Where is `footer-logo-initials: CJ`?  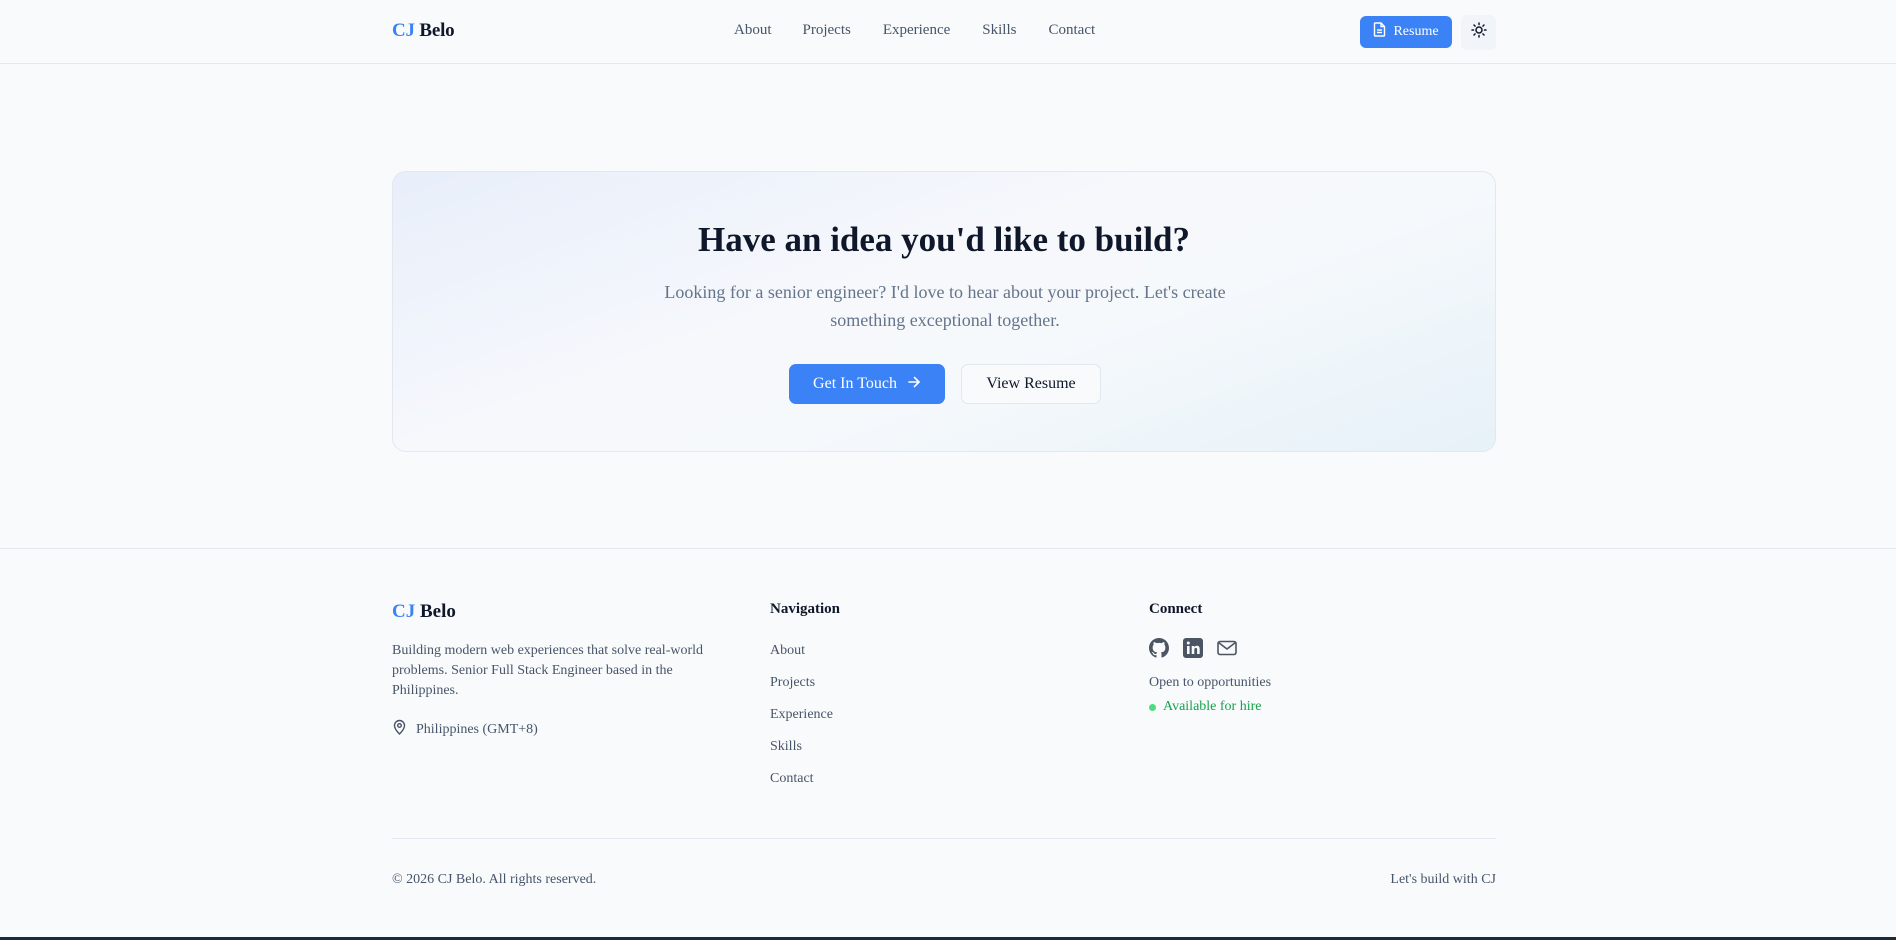
footer-logo-initials: CJ is located at coordinates (404, 611).